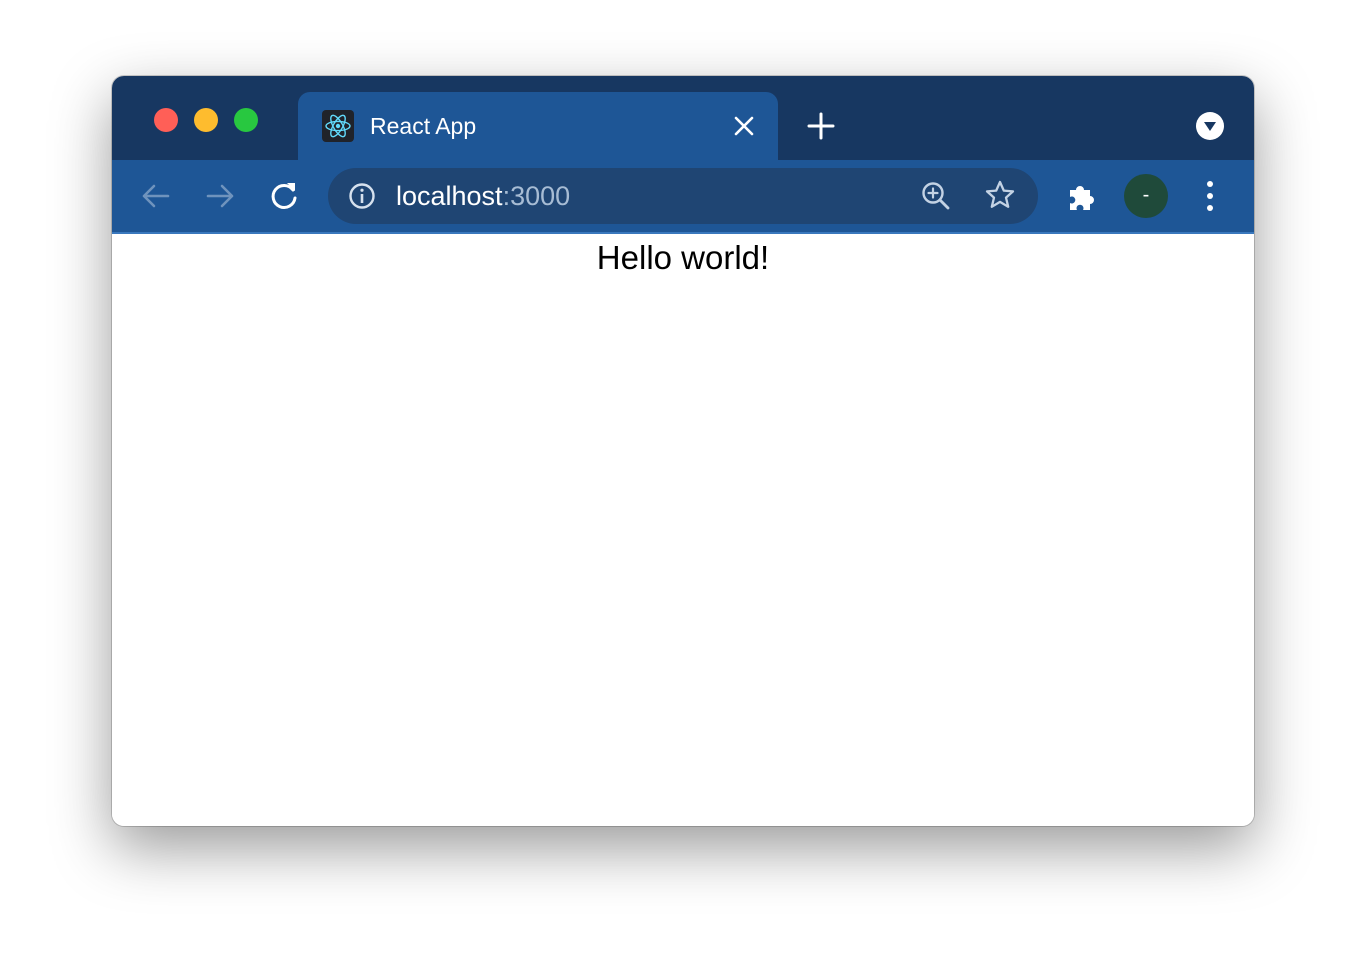 The image size is (1366, 974). Describe the element at coordinates (744, 126) in the screenshot. I see `close-tab-icon` at that location.